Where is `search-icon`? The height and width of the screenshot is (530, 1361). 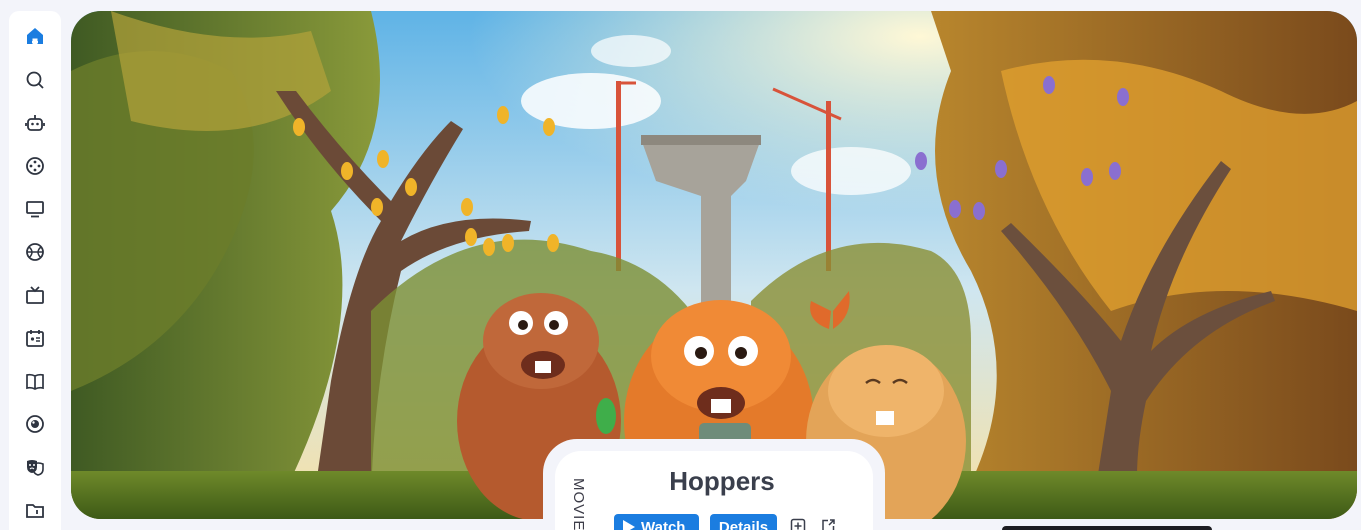
search-icon is located at coordinates (35, 80).